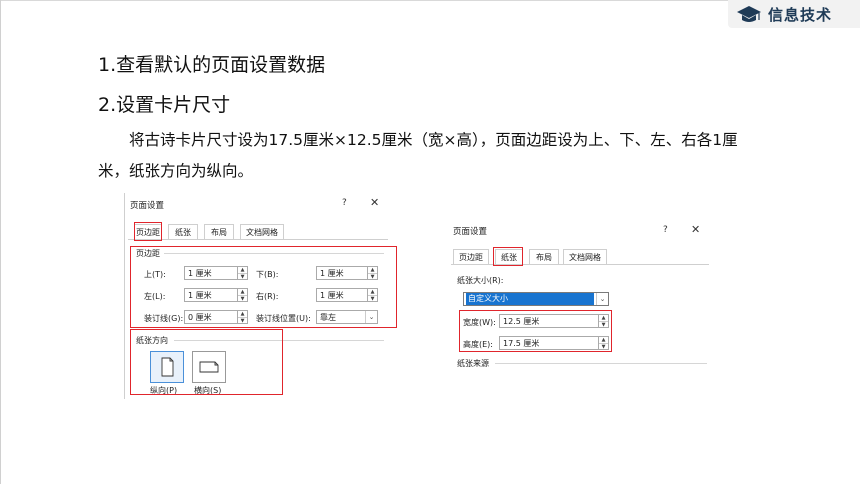 The height and width of the screenshot is (484, 860). I want to click on highlight-tab-margins, so click(148, 231).